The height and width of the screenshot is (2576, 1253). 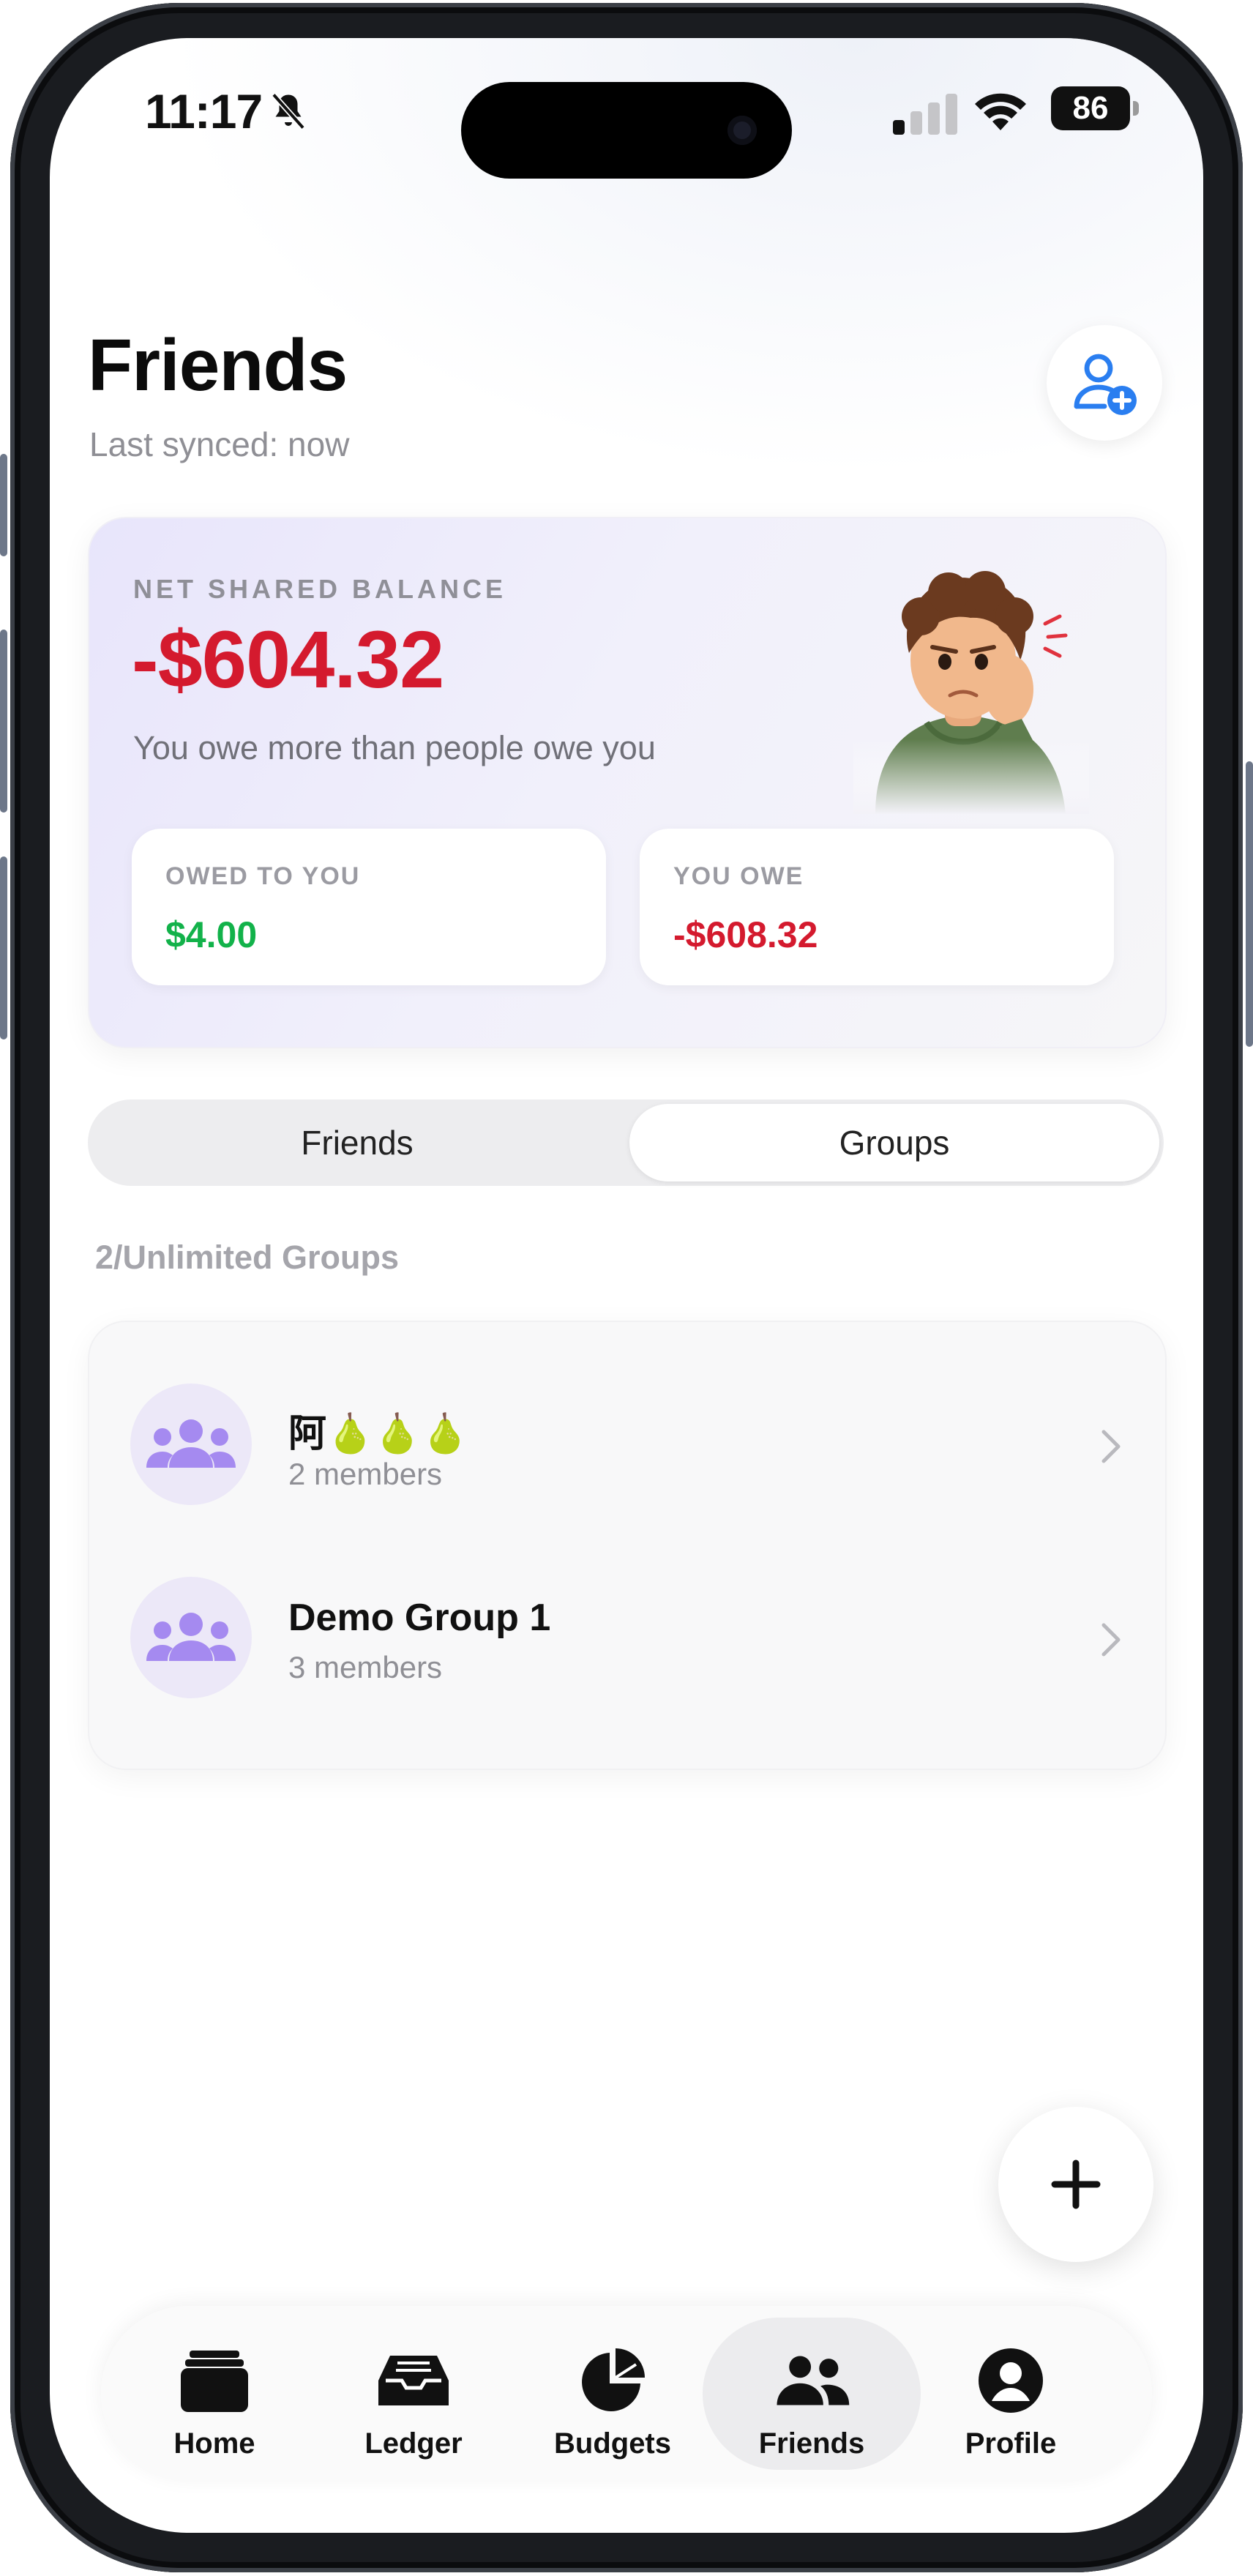 What do you see at coordinates (3, 947) in the screenshot?
I see `volume-down-button` at bounding box center [3, 947].